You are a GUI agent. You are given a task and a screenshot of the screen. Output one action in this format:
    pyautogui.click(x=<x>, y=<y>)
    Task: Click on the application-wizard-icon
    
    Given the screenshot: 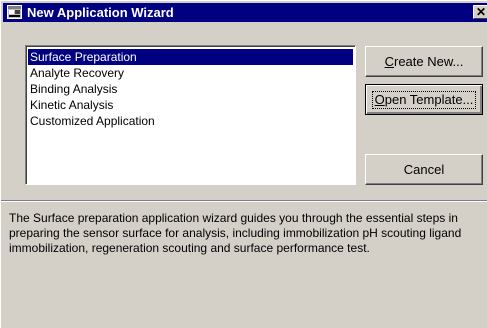 What is the action you would take?
    pyautogui.click(x=14, y=12)
    